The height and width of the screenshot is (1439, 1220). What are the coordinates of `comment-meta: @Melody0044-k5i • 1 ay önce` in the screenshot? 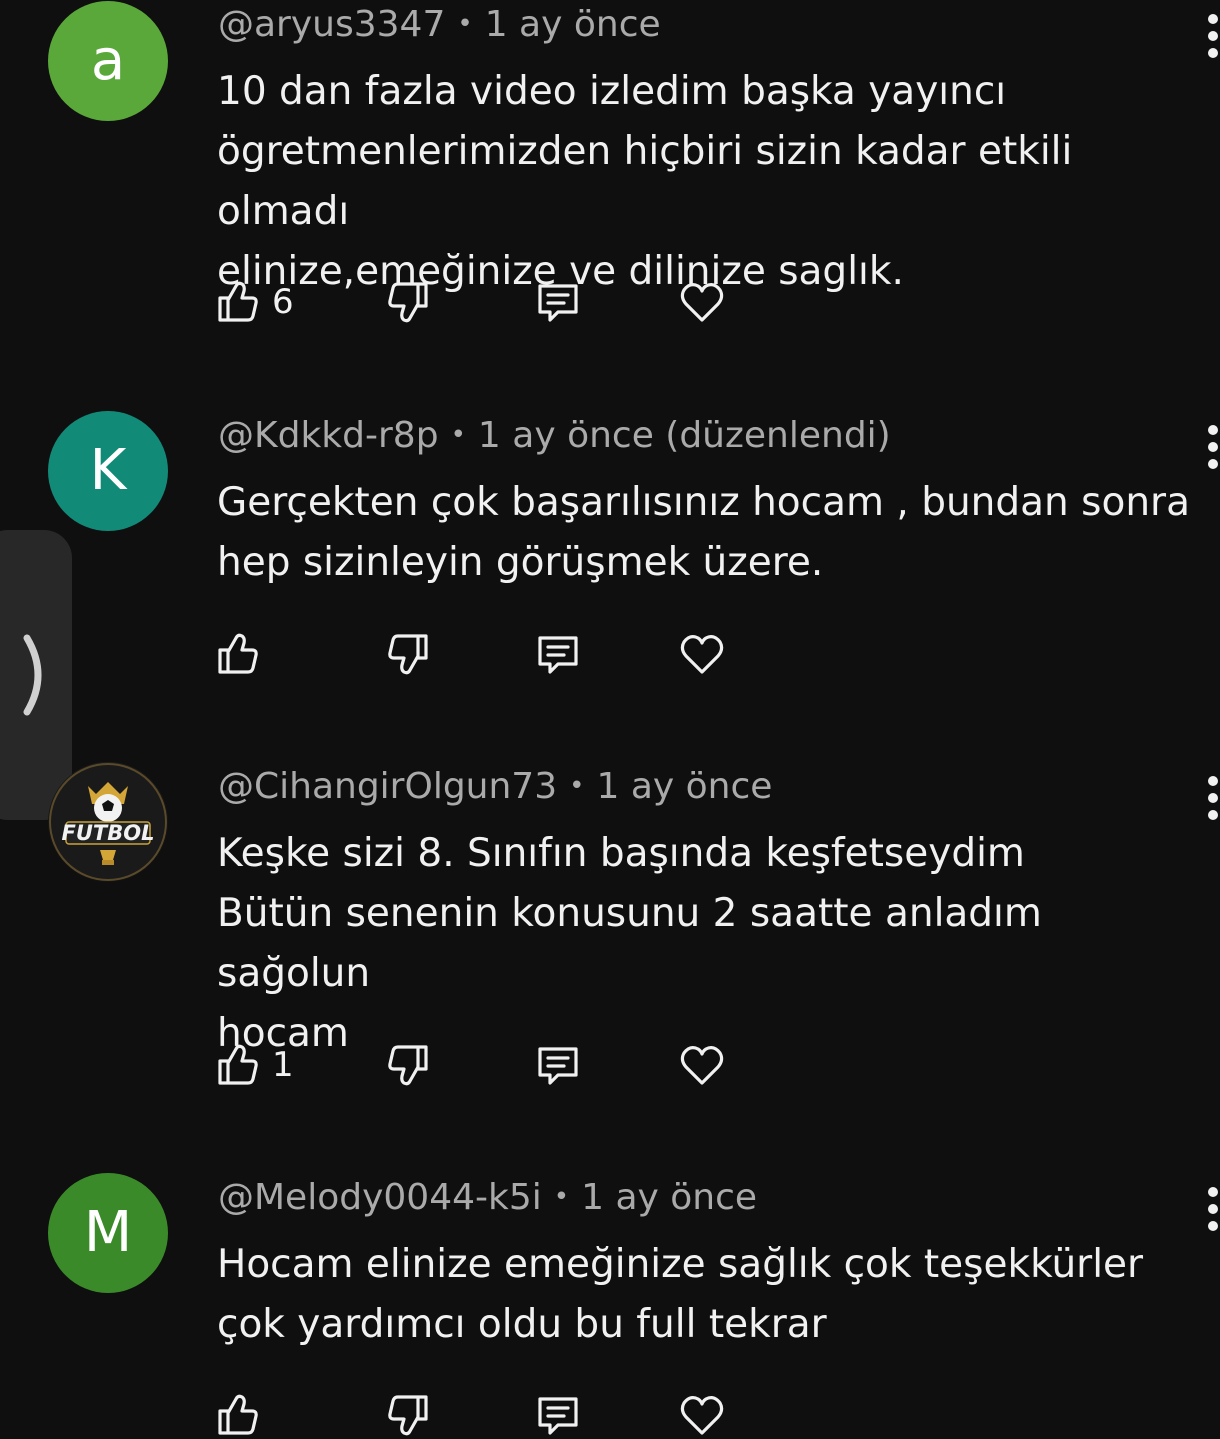 It's located at (487, 1197).